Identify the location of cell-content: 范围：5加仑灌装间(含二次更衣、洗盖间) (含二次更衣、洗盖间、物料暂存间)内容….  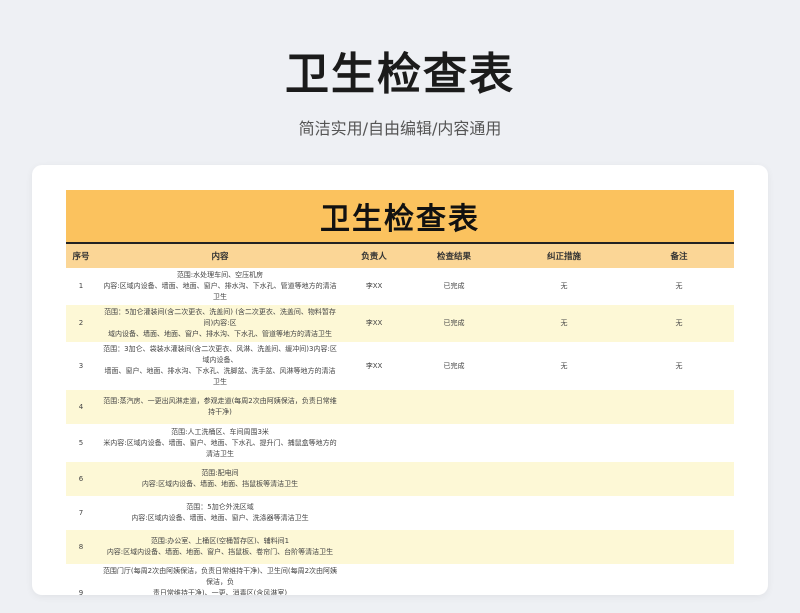
(220, 323).